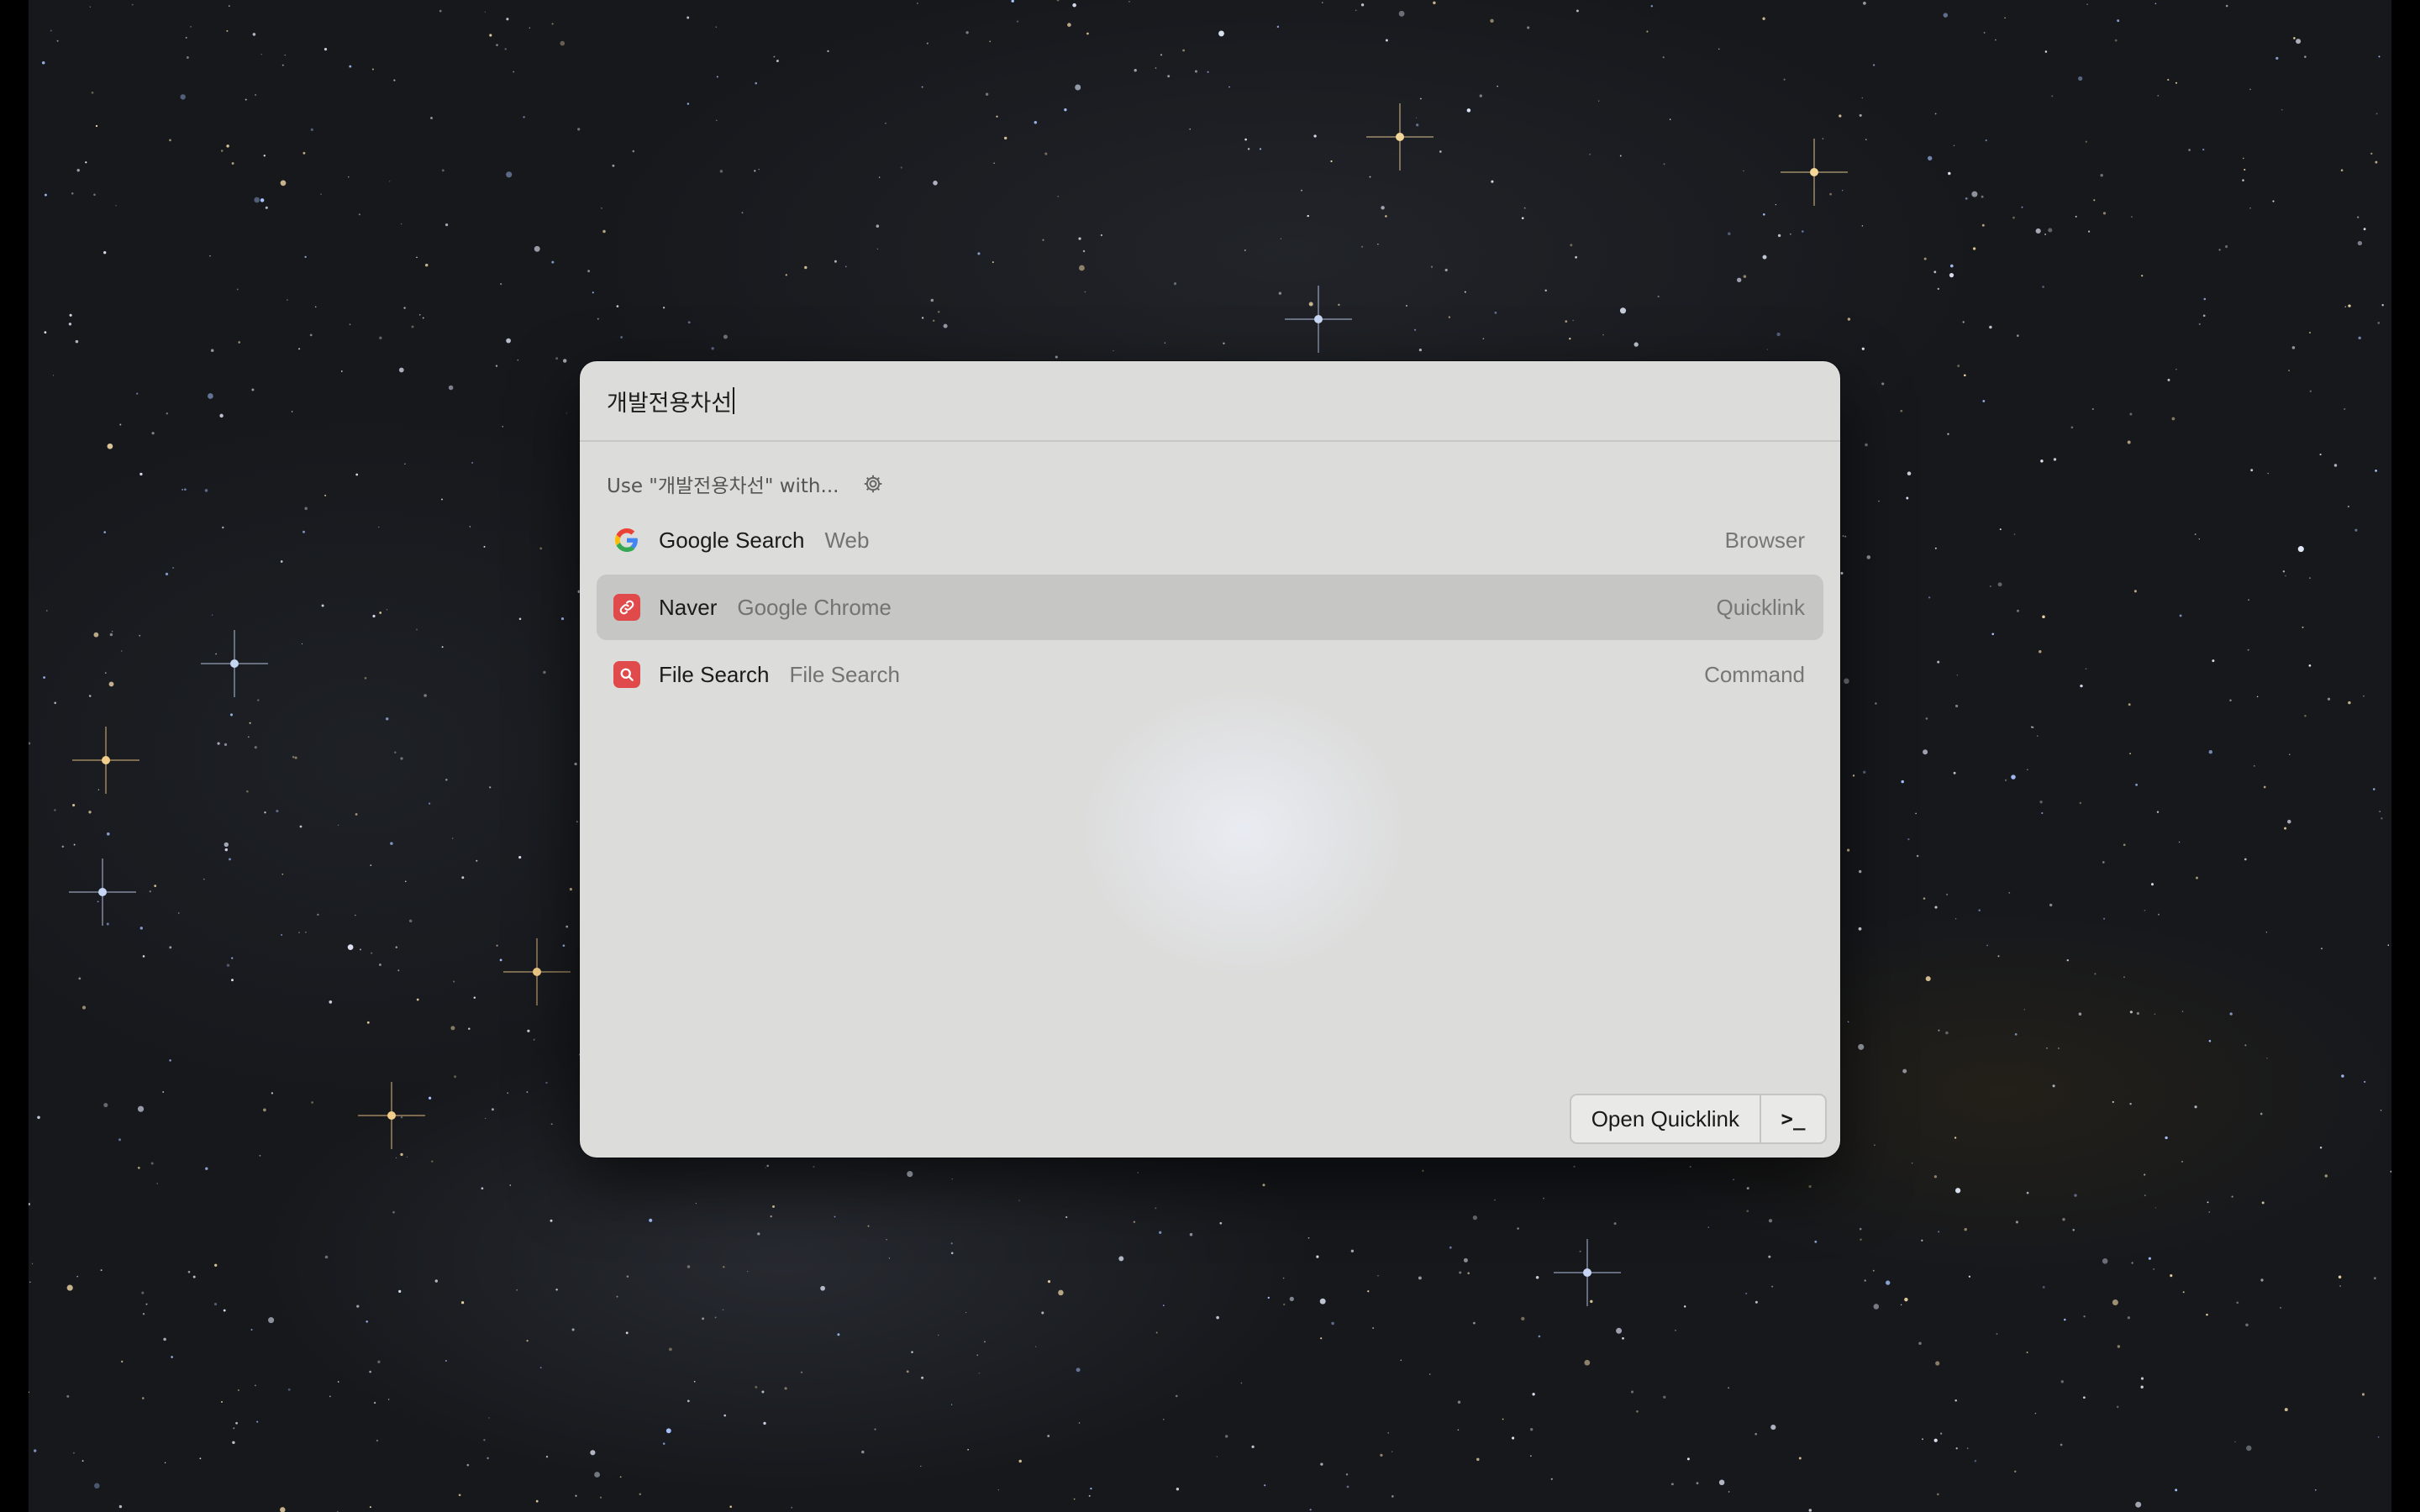 This screenshot has width=2420, height=1512. Describe the element at coordinates (1764, 540) in the screenshot. I see `result-type: Browser` at that location.